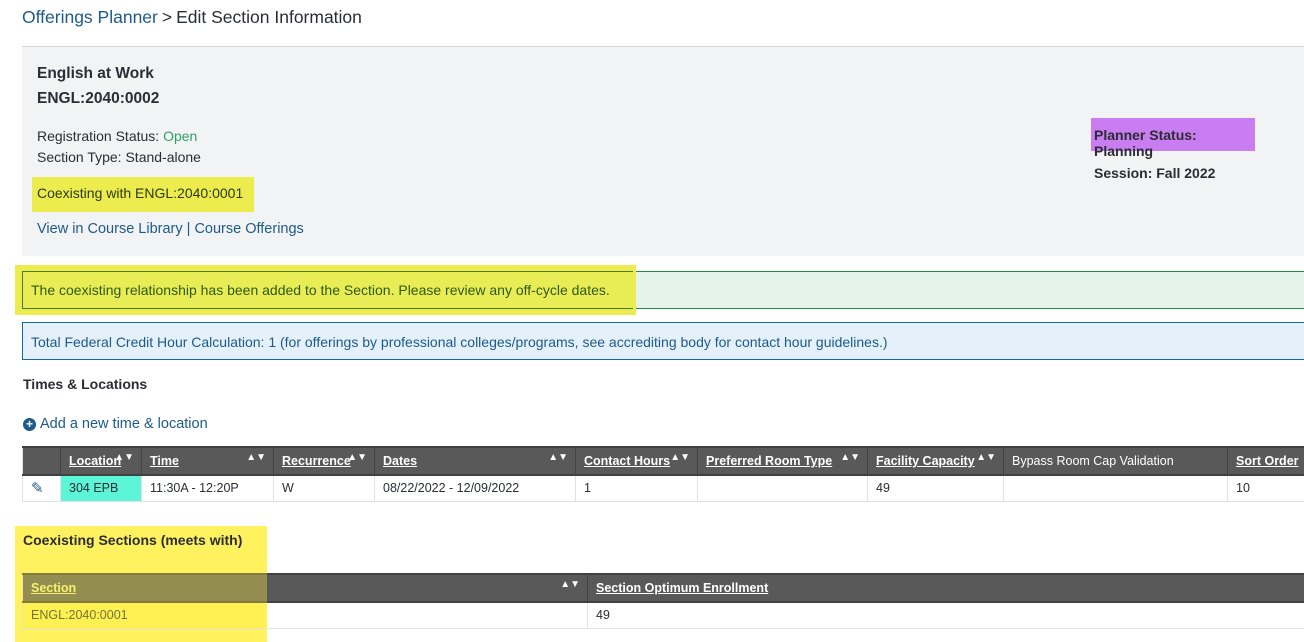  I want to click on edit-cell: ✎, so click(41, 488).